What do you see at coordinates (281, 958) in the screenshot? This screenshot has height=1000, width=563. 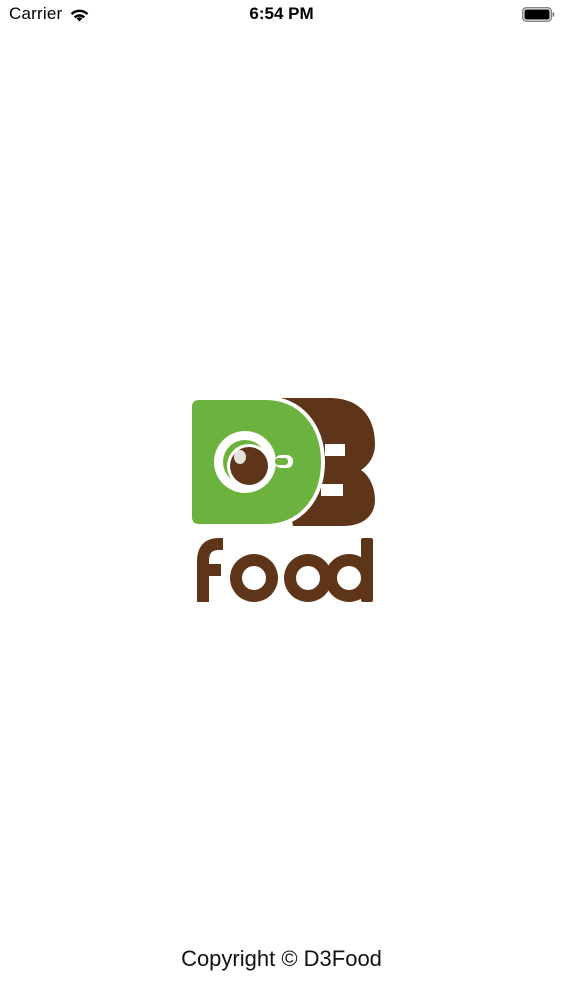 I see `copyright-text: Copyright © D3Food` at bounding box center [281, 958].